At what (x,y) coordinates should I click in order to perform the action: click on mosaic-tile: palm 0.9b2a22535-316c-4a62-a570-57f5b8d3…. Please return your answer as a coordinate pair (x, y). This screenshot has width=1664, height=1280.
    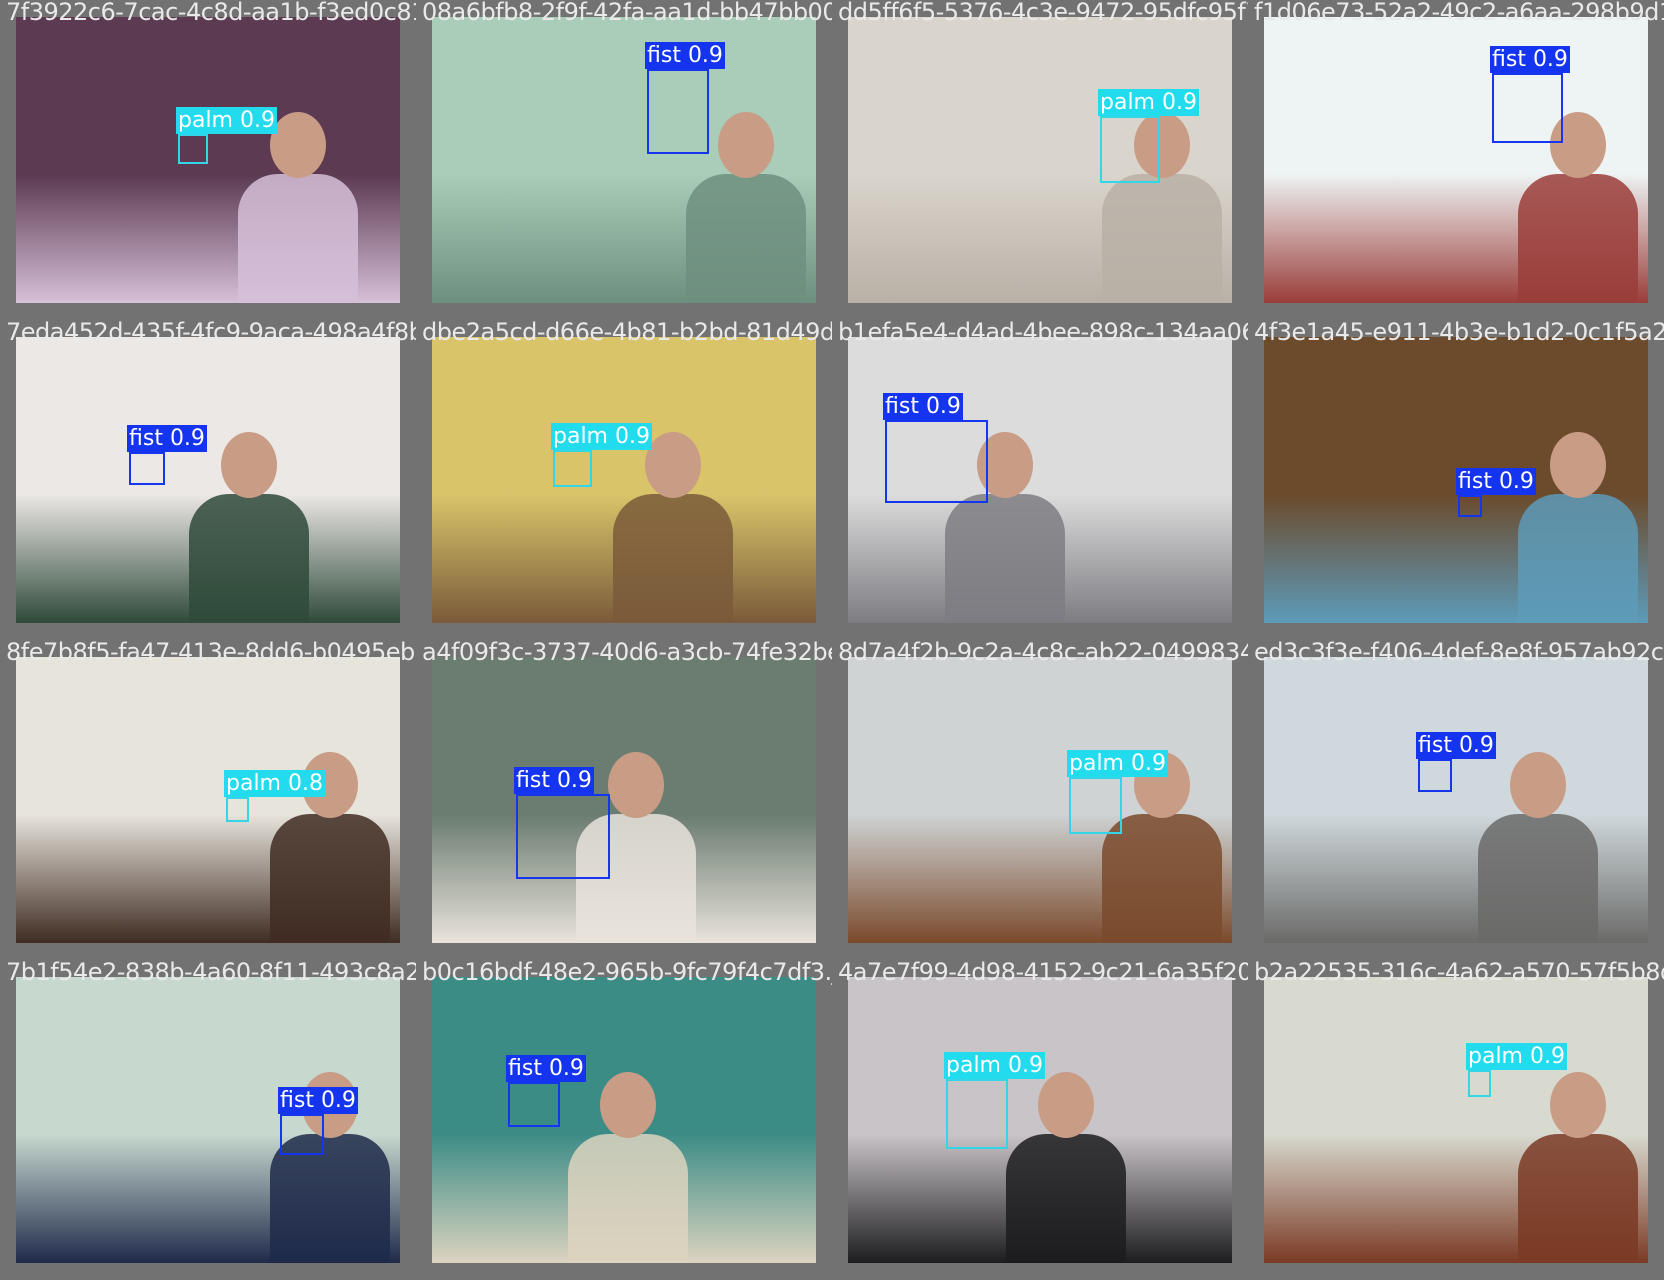
    Looking at the image, I should click on (1456, 1120).